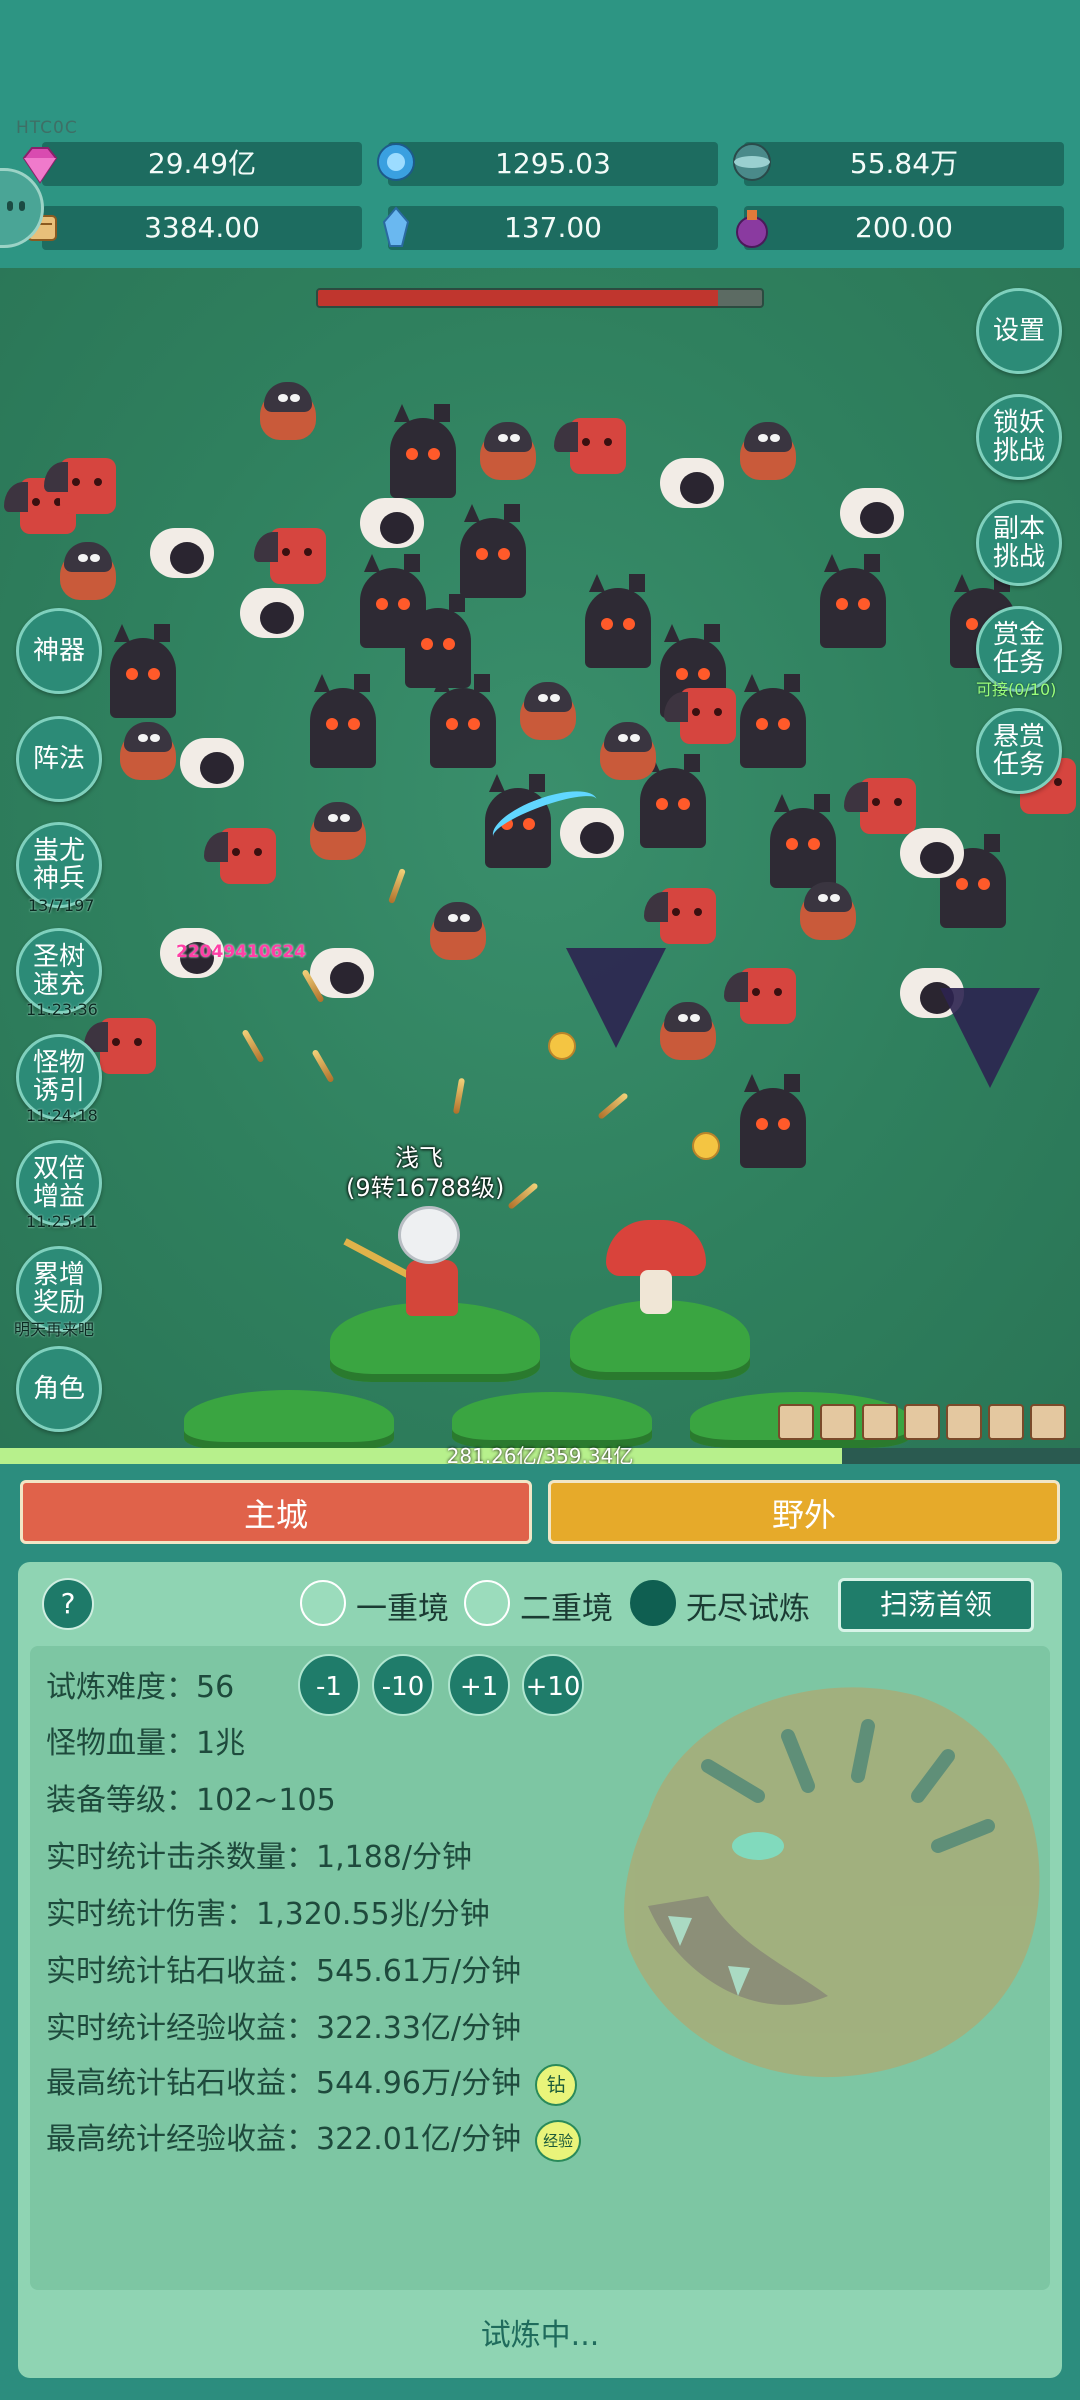  Describe the element at coordinates (1019, 751) in the screenshot. I see `wanted-task-button: 悬赏任务` at that location.